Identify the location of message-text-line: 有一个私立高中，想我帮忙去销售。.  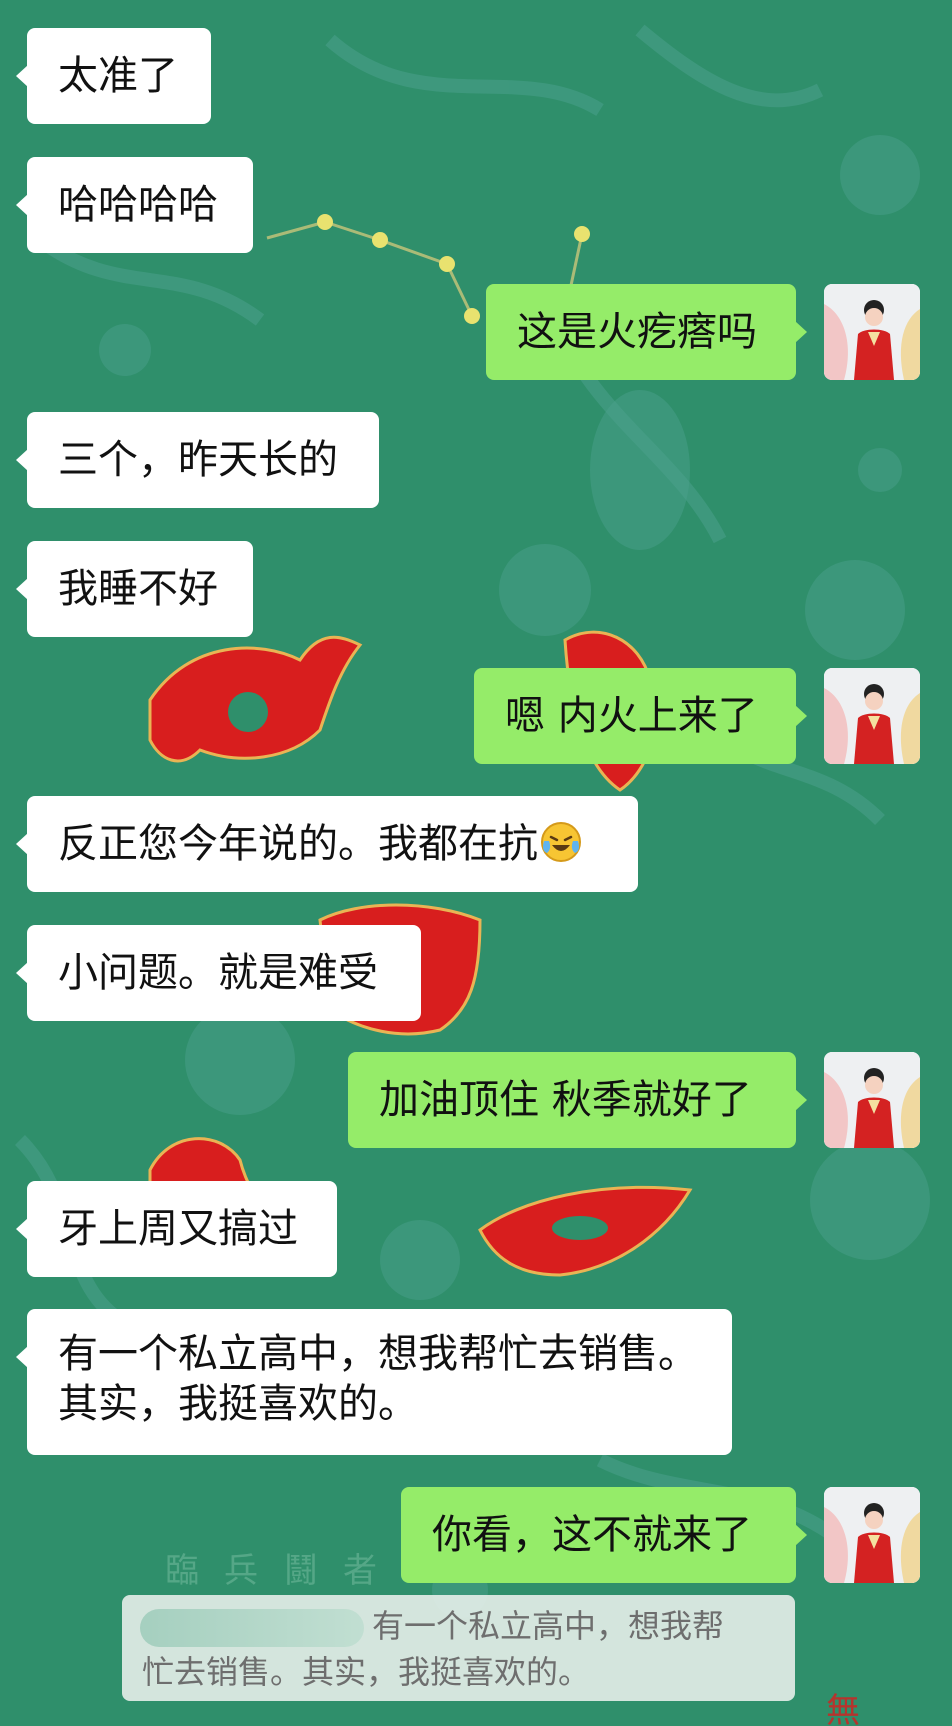
(378, 1354).